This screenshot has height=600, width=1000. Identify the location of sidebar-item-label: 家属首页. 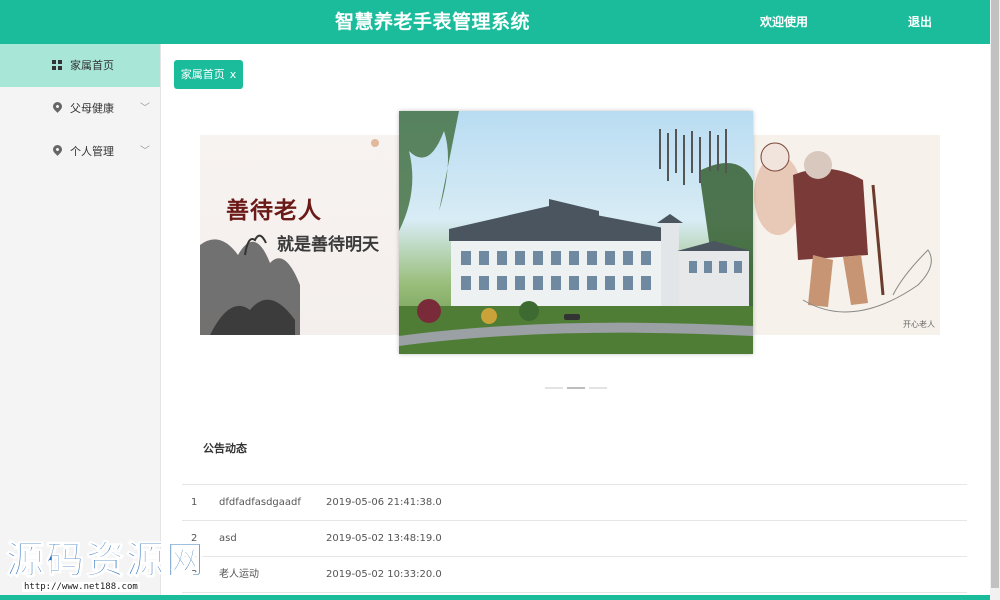
(92, 65).